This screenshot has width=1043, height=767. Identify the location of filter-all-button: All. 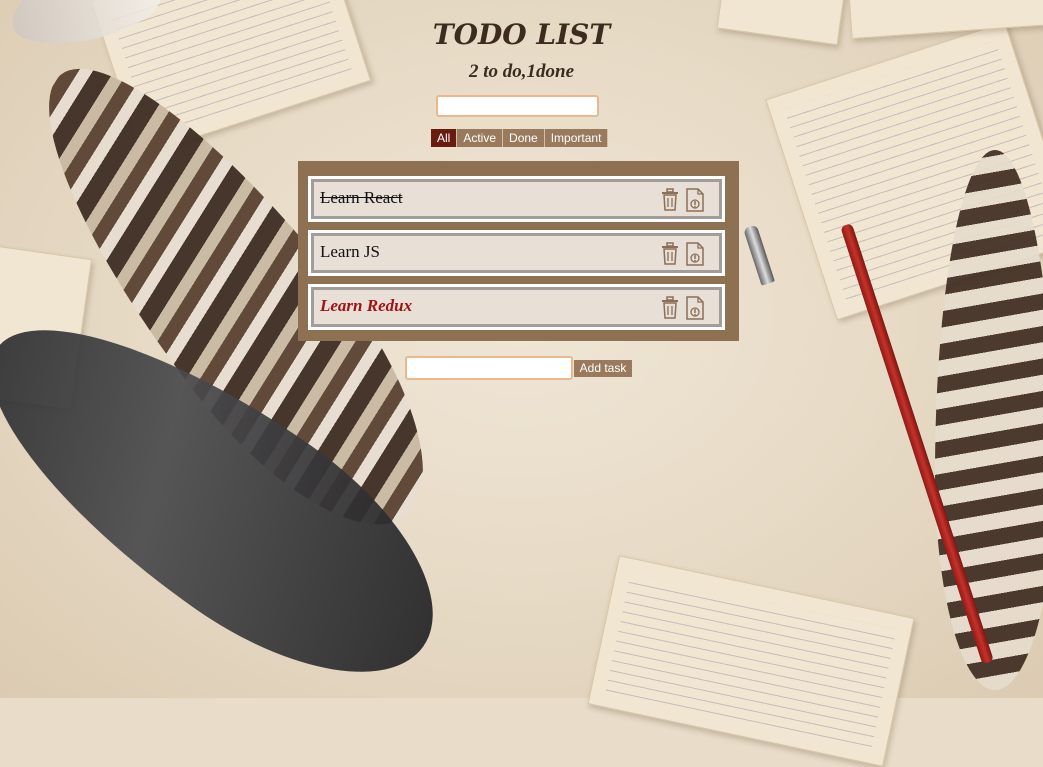
(444, 138).